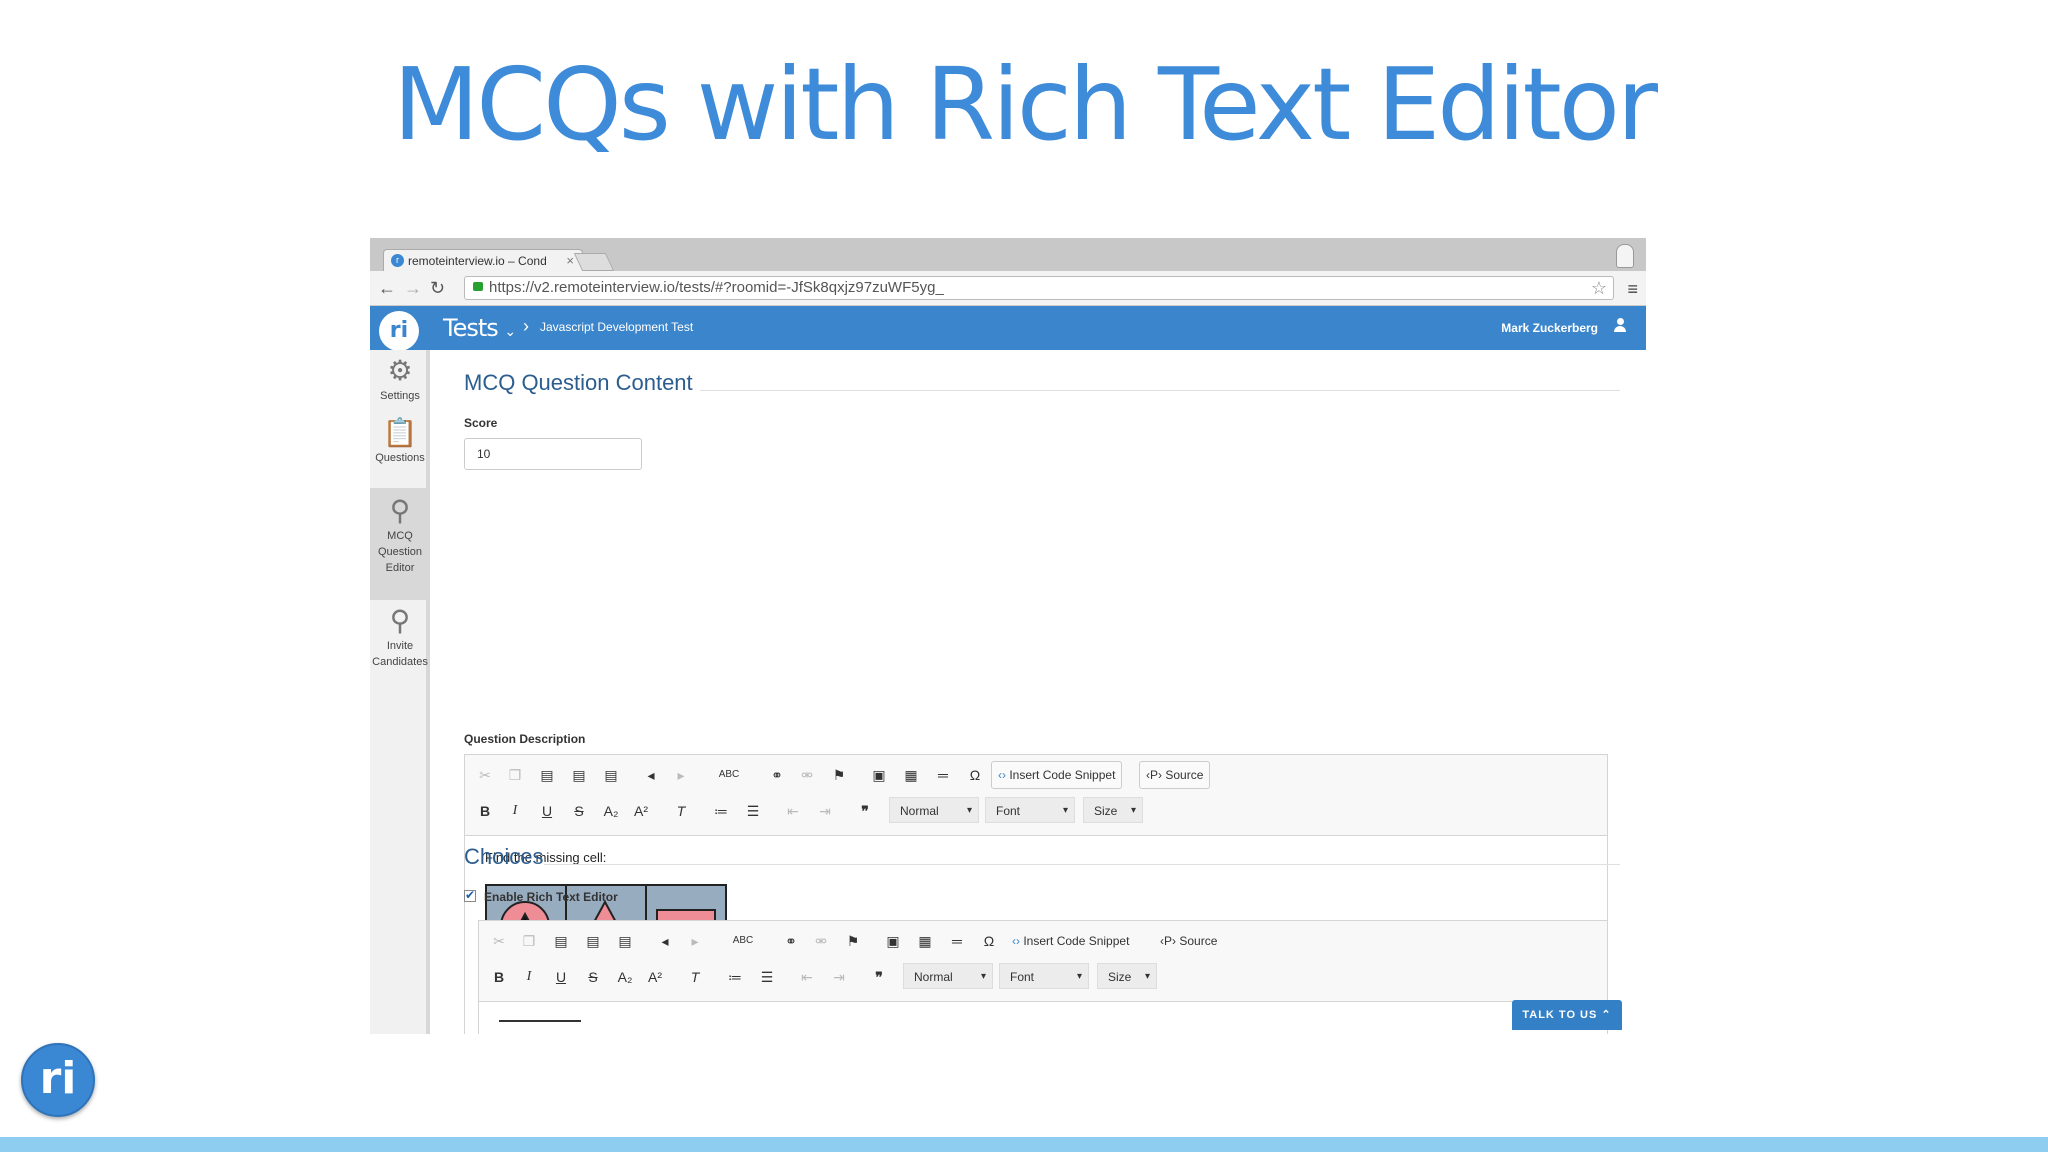 The width and height of the screenshot is (2048, 1152). Describe the element at coordinates (400, 544) in the screenshot. I see `sidebar-item-mcq-editor: ⚲ MCQ Question Editor` at that location.